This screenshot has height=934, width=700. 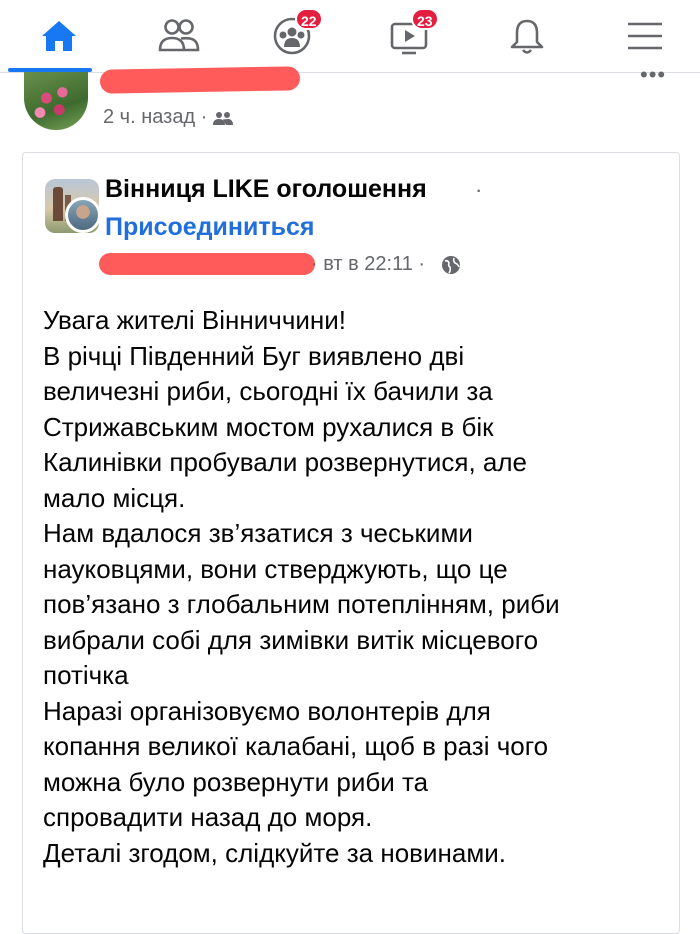 What do you see at coordinates (195, 320) in the screenshot?
I see `post-line: Увага жителі Вінниччини!` at bounding box center [195, 320].